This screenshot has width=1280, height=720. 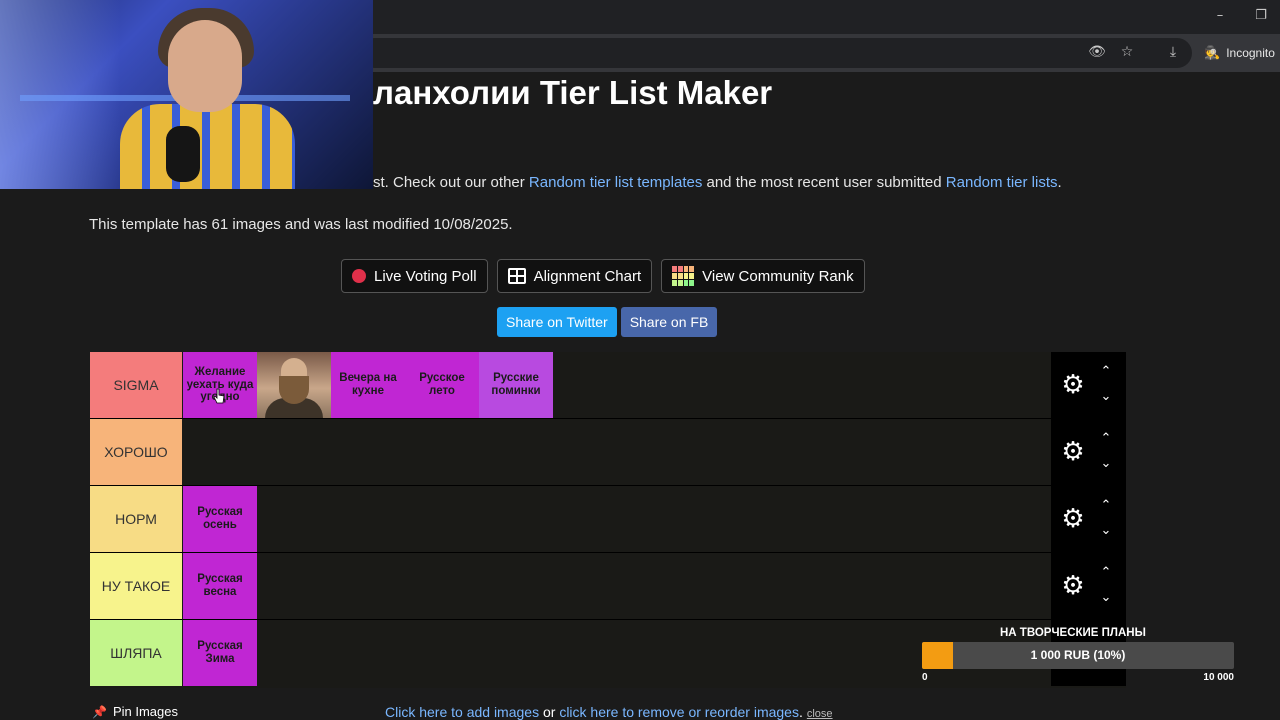 I want to click on page-title: ланхолии Tier List Maker, so click(x=573, y=92).